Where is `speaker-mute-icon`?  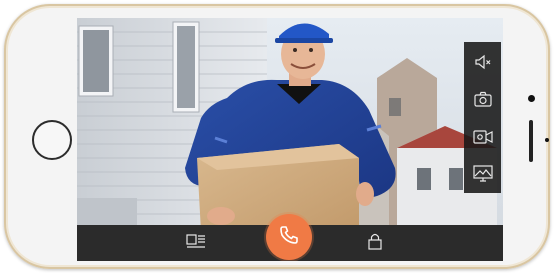
speaker-mute-icon is located at coordinates (483, 62).